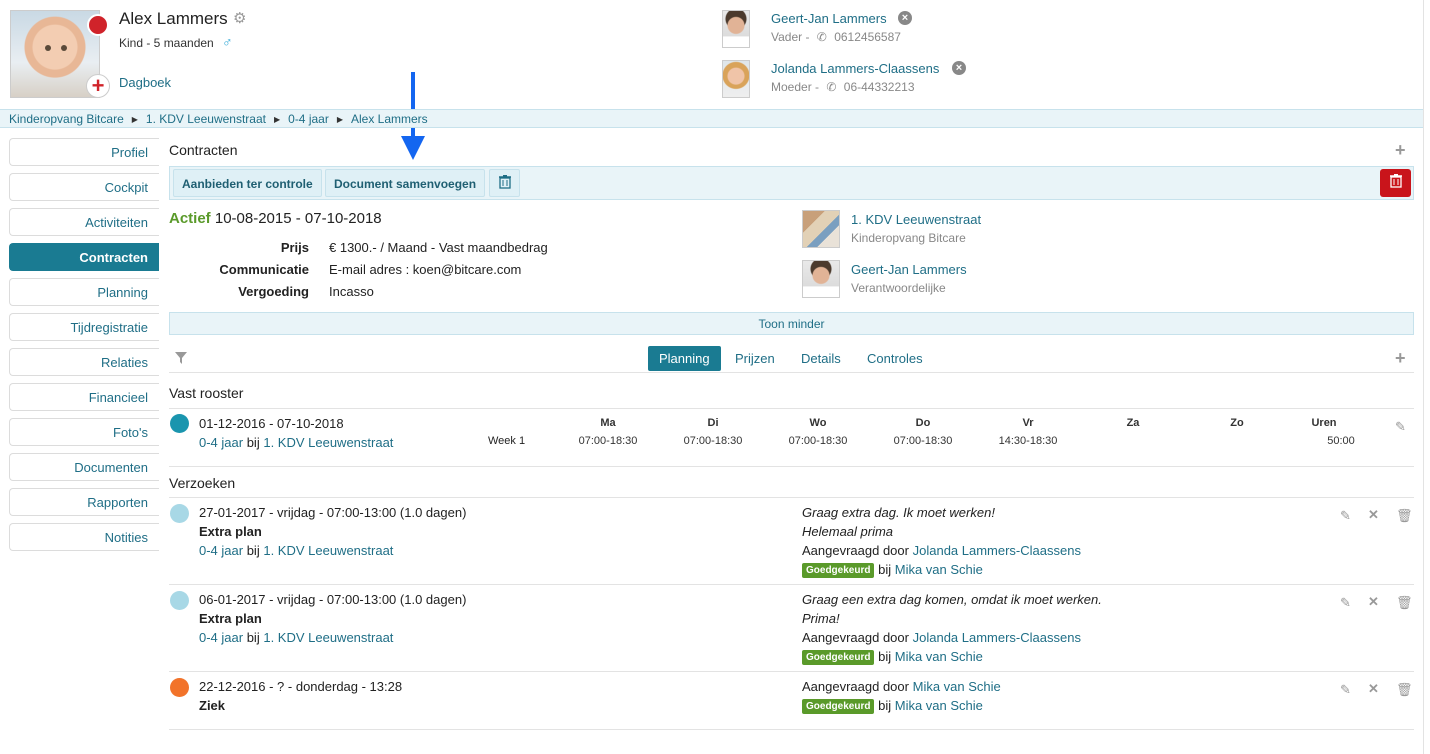  Describe the element at coordinates (923, 423) in the screenshot. I see `day-header: Do` at that location.